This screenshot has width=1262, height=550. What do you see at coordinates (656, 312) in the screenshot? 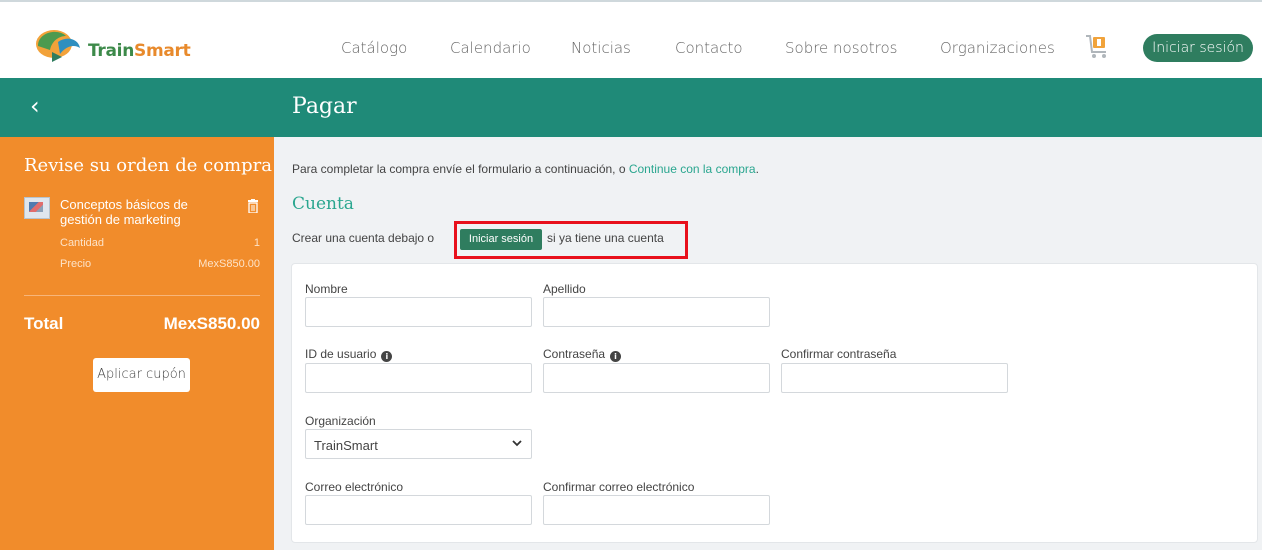
I see `last-name-input` at bounding box center [656, 312].